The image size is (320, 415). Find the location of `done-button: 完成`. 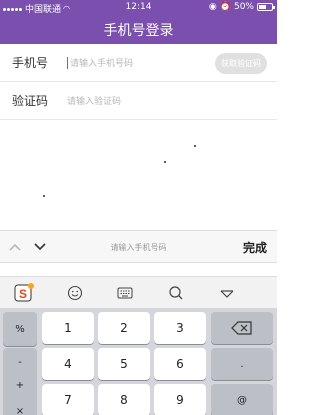

done-button: 完成 is located at coordinates (255, 247).